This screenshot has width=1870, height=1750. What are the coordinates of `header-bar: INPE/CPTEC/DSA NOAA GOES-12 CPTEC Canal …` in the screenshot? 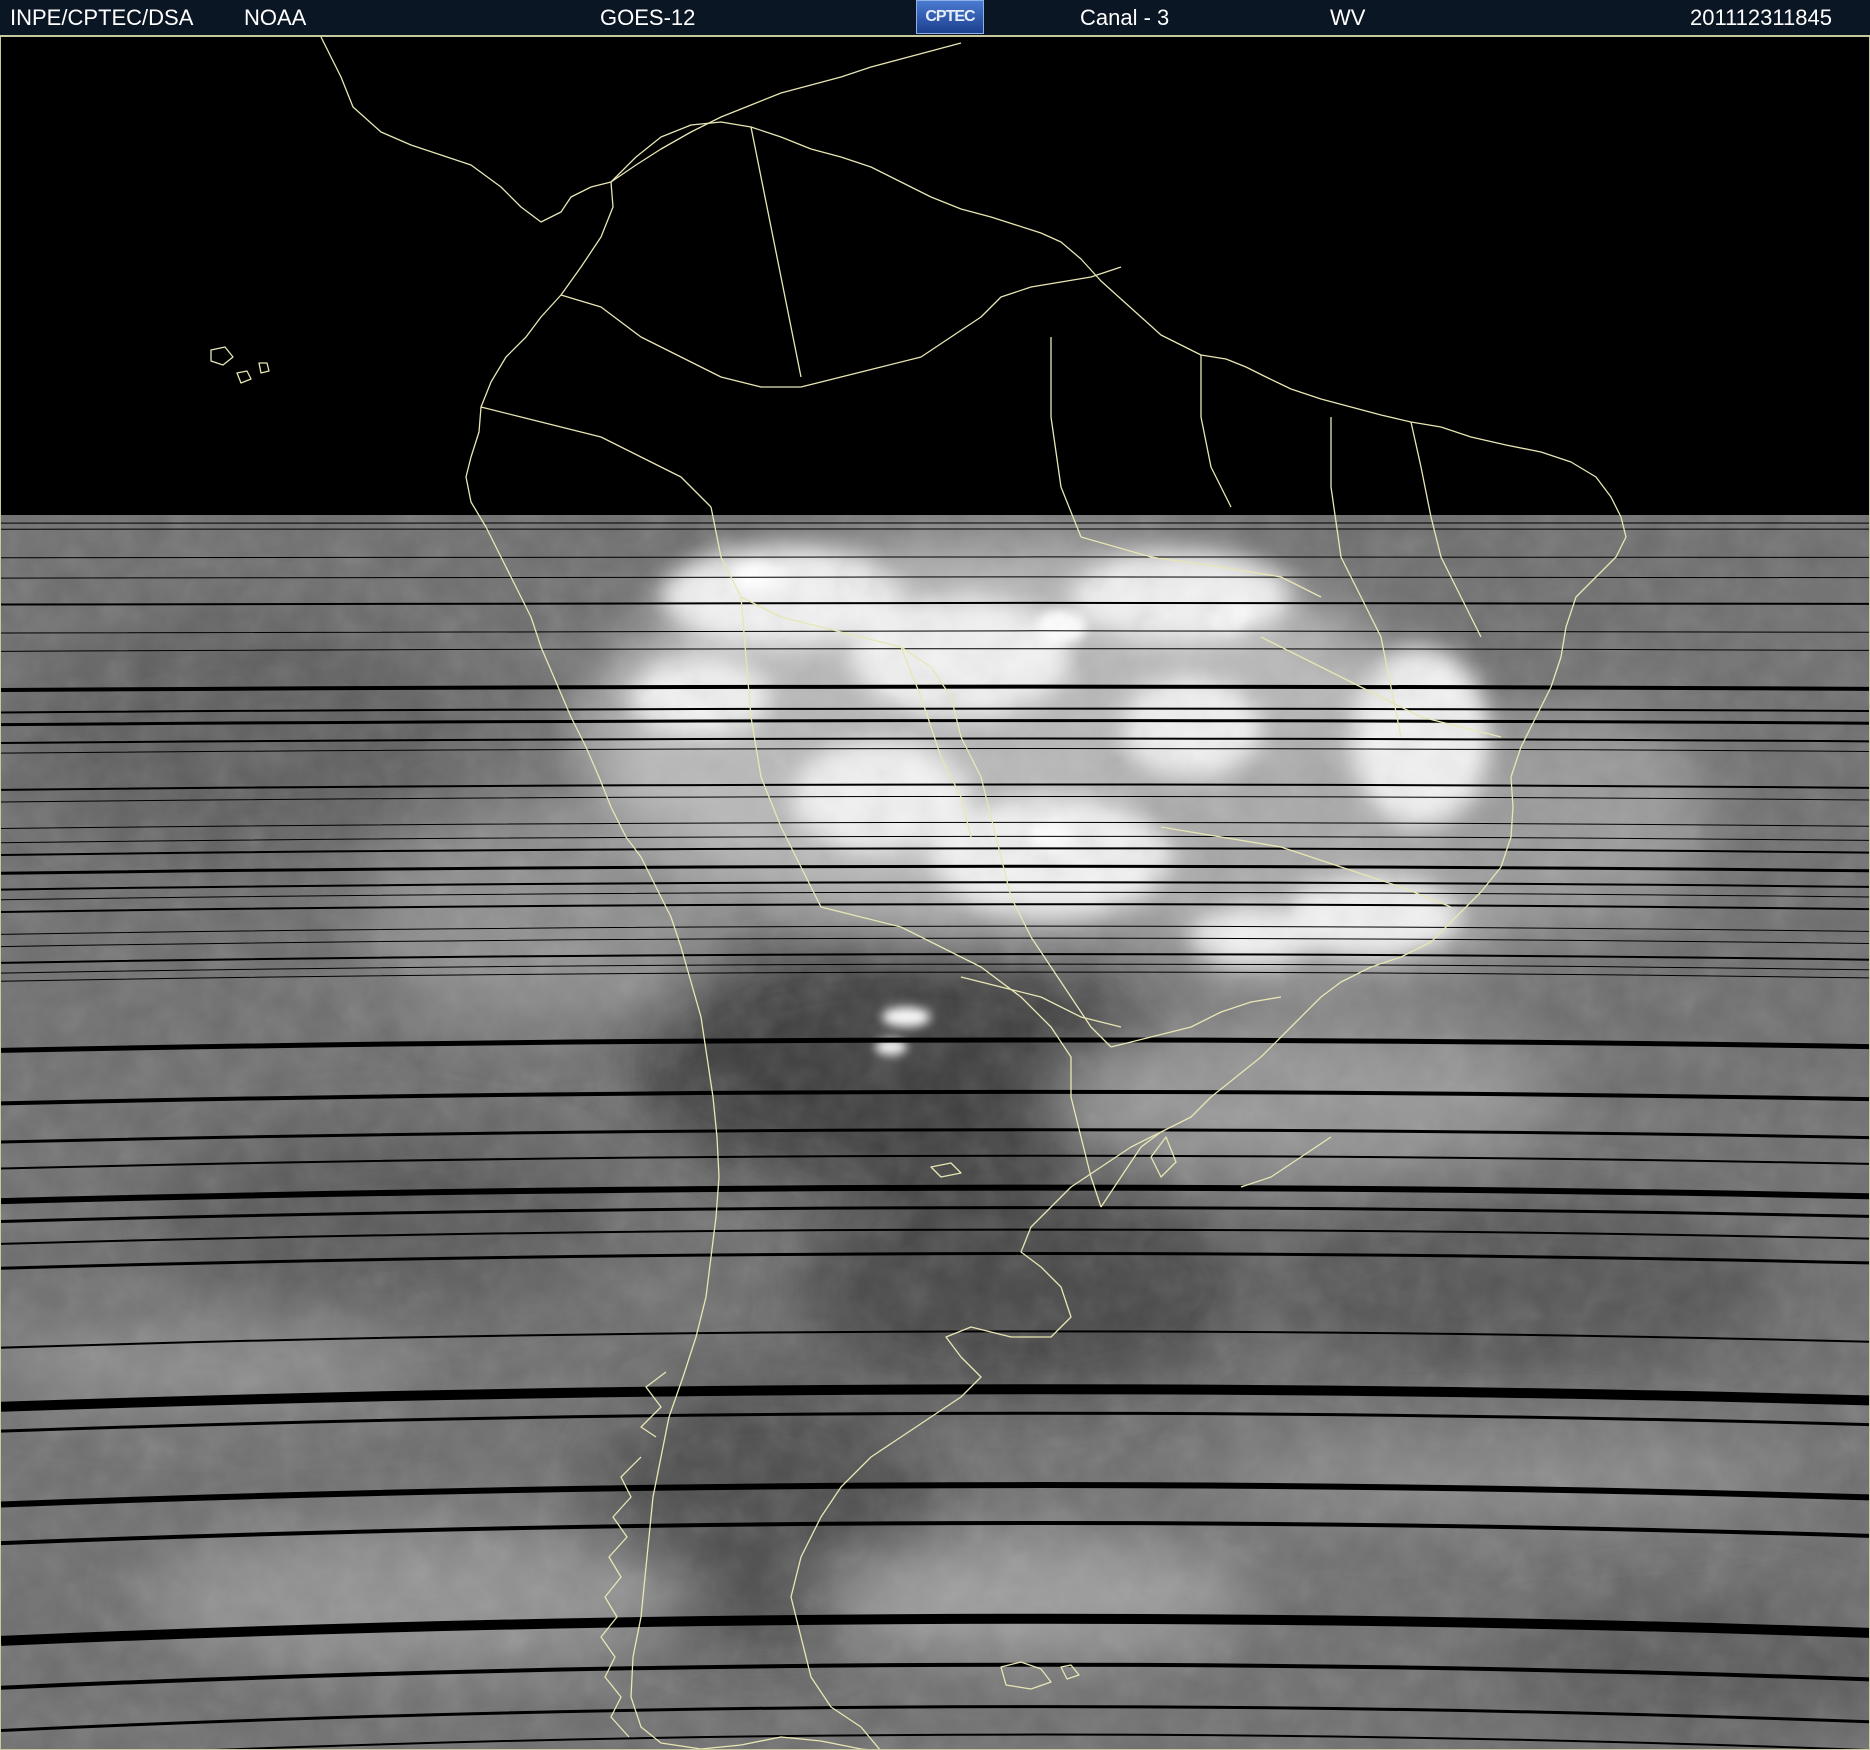 It's located at (935, 18).